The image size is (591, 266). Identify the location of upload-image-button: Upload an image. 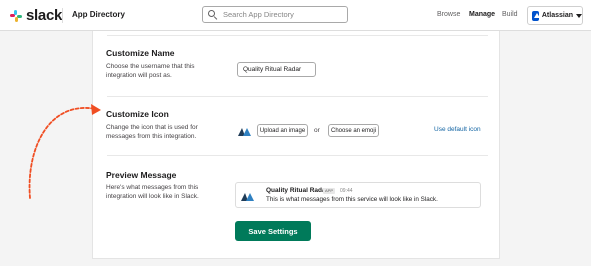
(282, 130).